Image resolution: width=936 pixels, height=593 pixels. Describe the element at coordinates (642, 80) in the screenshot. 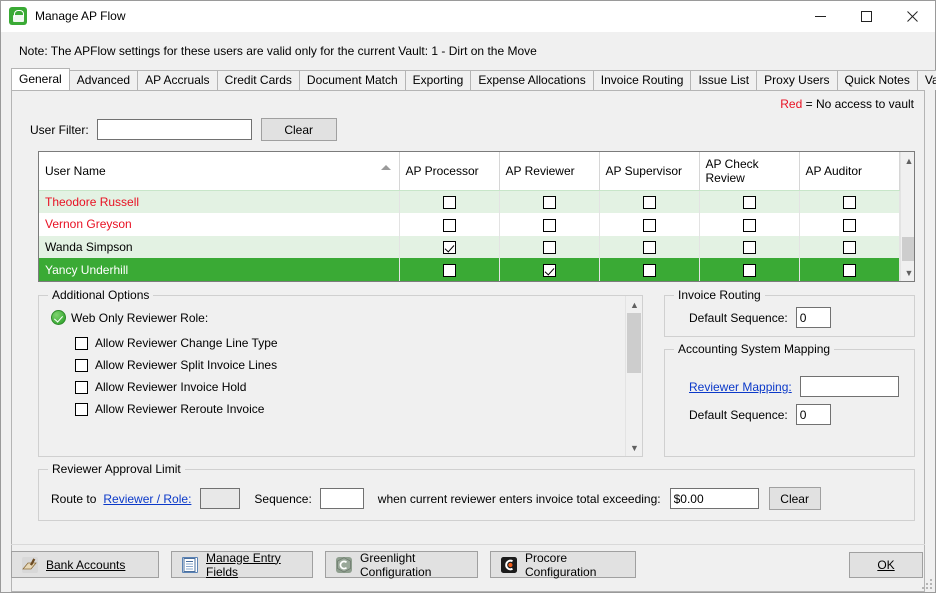

I see `tab-invoice-routing: Invoice Routing` at that location.